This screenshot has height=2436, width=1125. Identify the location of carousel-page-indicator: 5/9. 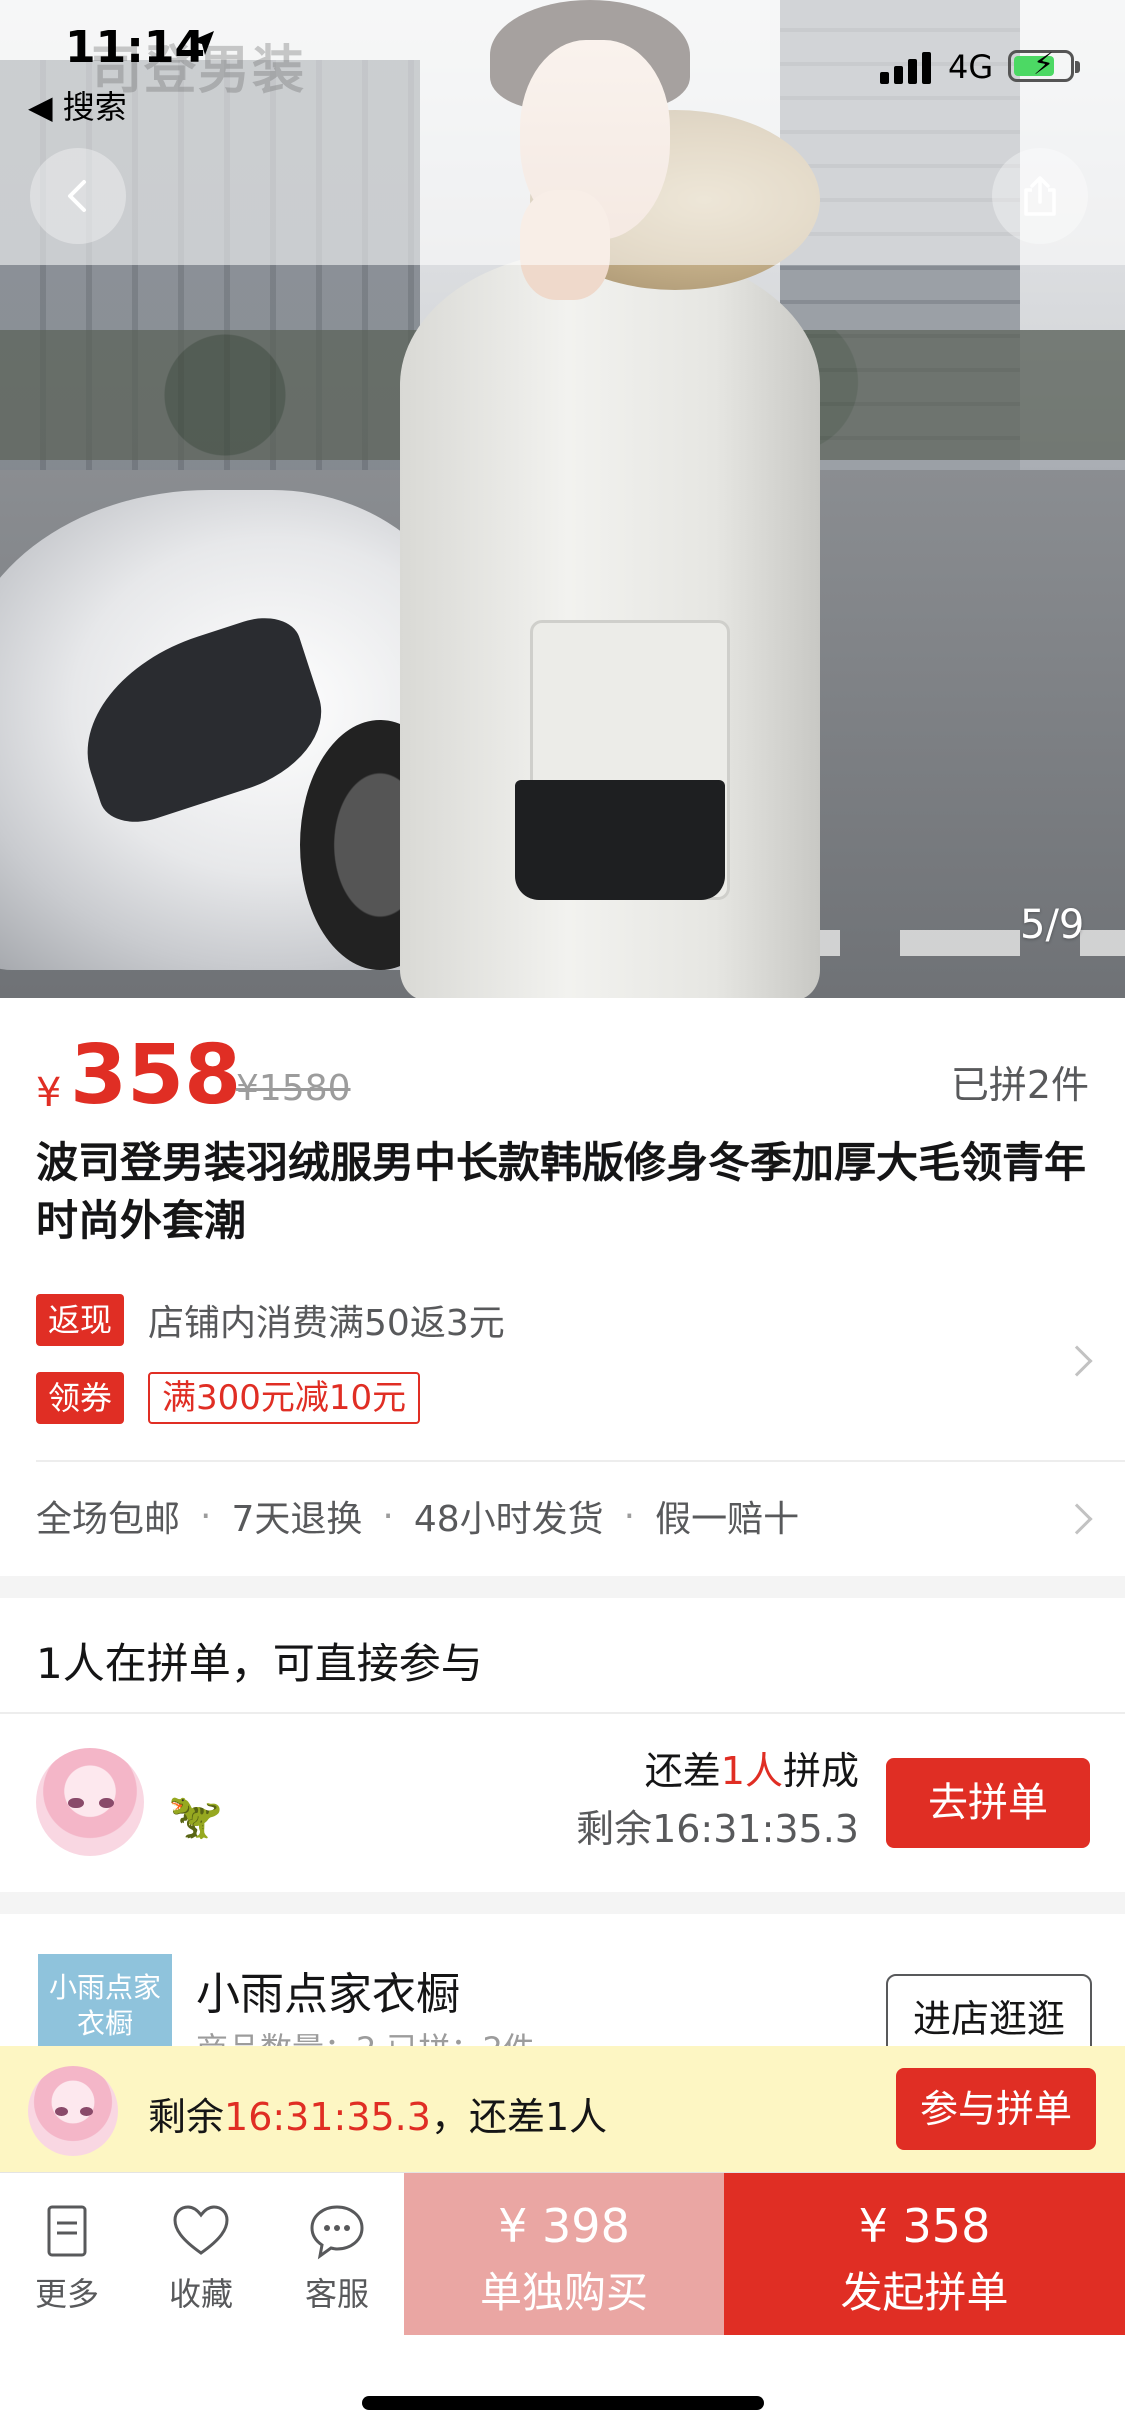
(1052, 925).